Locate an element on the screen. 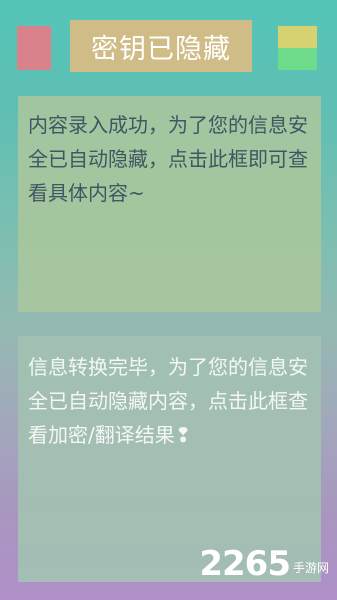 The image size is (337, 600). right-swatch-bottom is located at coordinates (297, 59).